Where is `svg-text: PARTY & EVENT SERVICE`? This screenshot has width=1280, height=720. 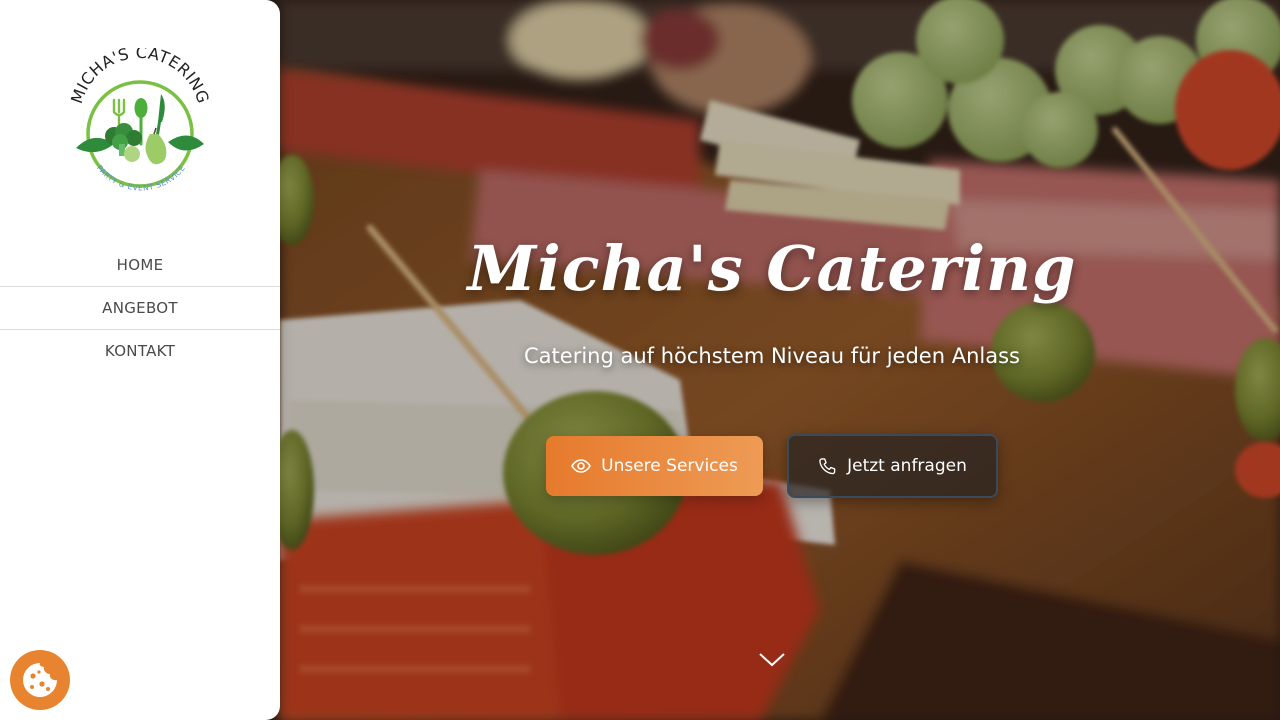
svg-text: PARTY & EVENT SERVICE is located at coordinates (141, 177).